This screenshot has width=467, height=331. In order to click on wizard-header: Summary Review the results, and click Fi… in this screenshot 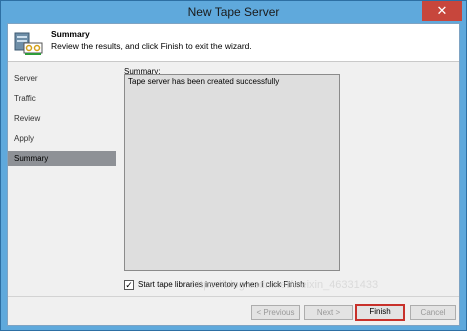, I will do `click(233, 43)`.